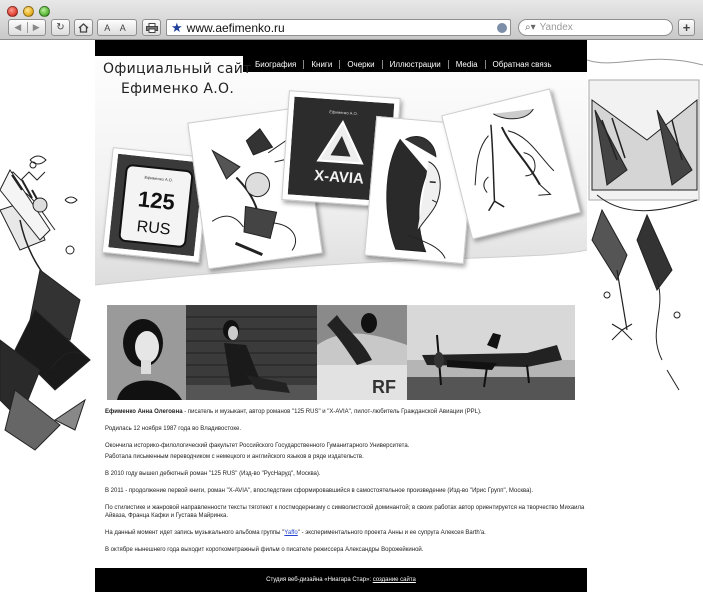  Describe the element at coordinates (18, 27) in the screenshot. I see `back-icon: ◀` at that location.